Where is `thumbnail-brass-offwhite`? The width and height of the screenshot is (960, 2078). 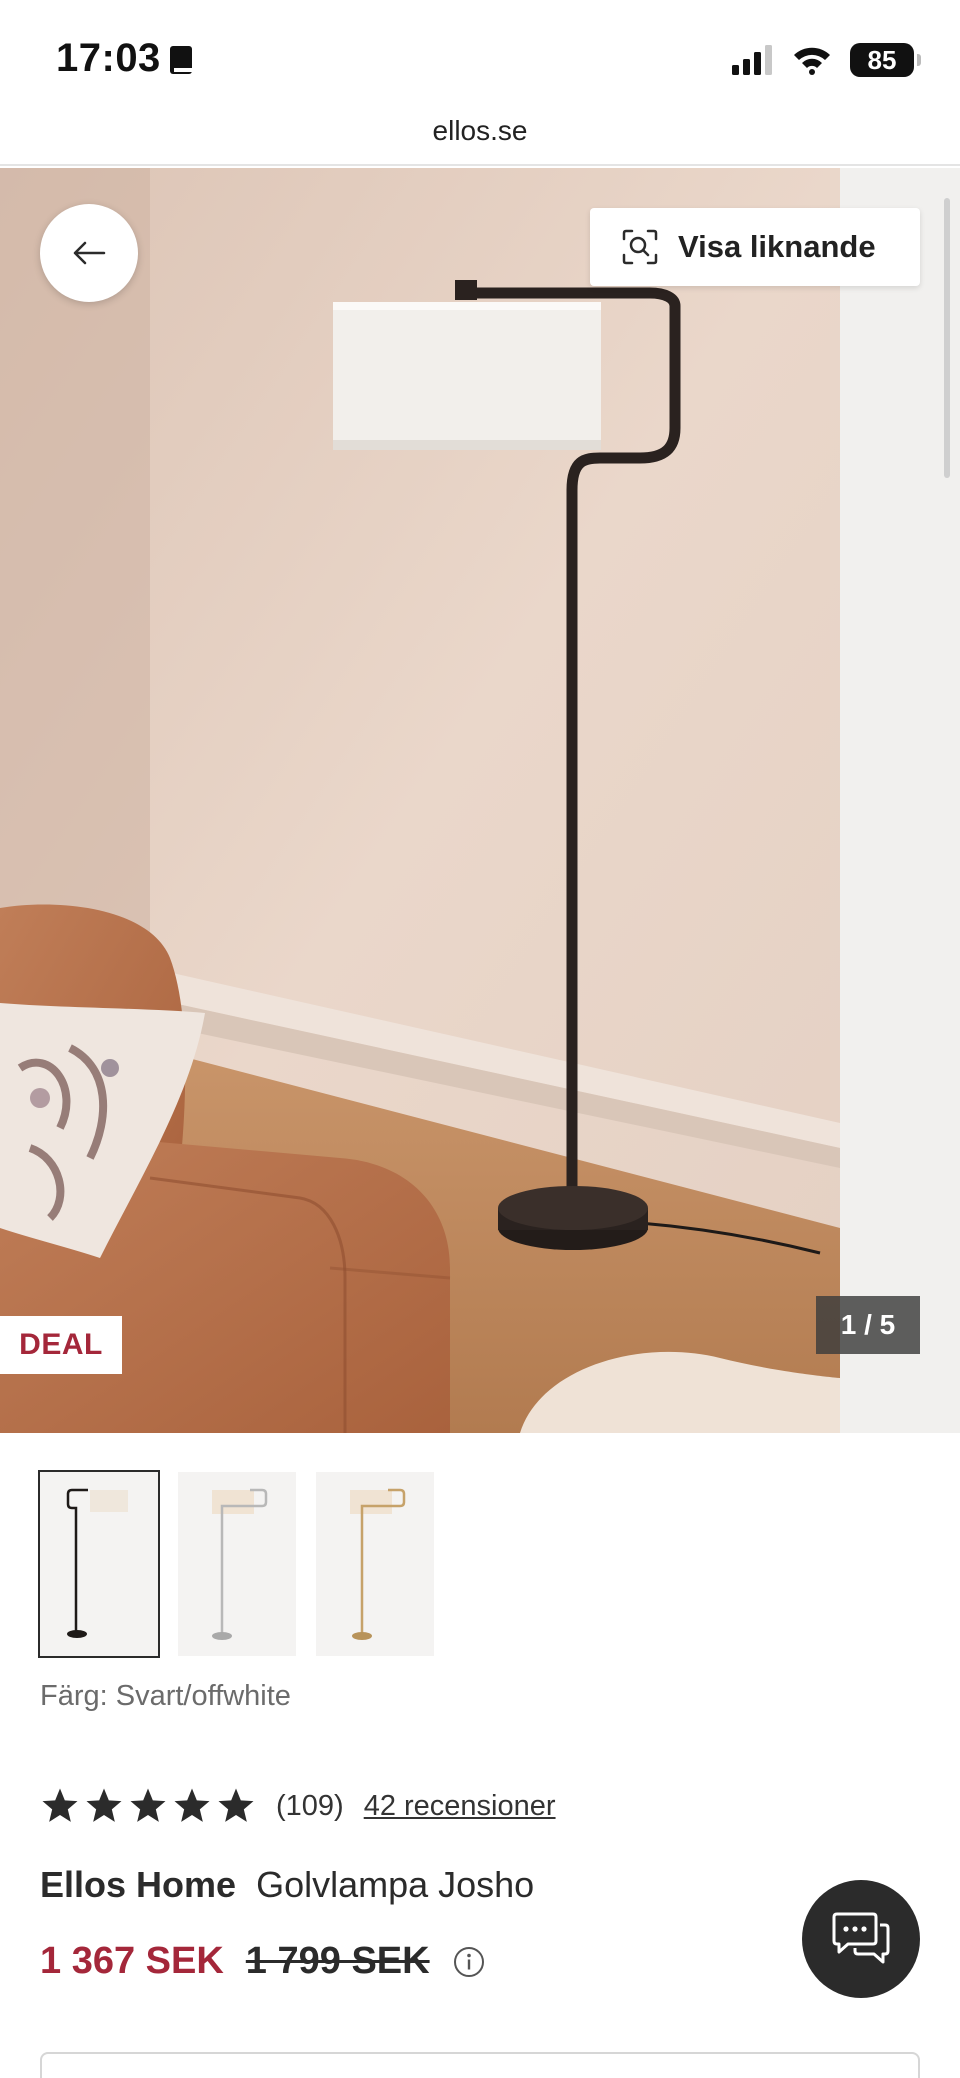 thumbnail-brass-offwhite is located at coordinates (375, 1564).